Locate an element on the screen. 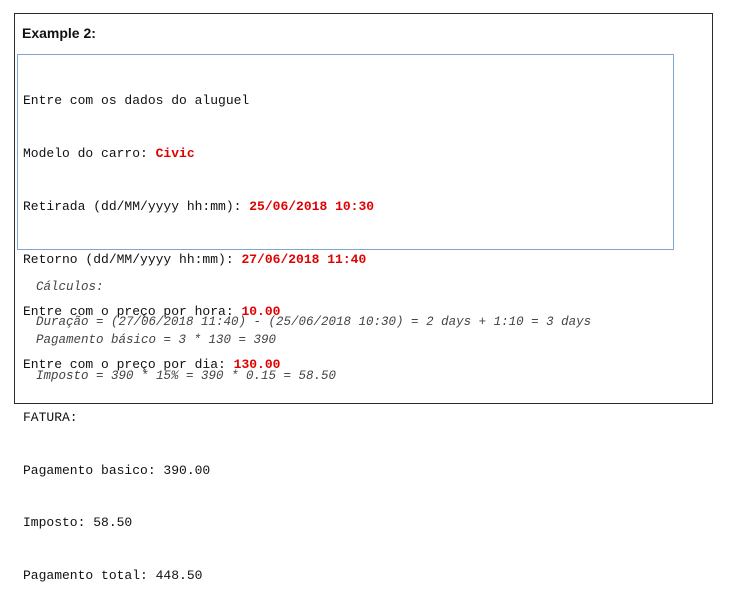 The height and width of the screenshot is (602, 732). retirada-input-value: 25/06/2018 10:30 is located at coordinates (312, 206).